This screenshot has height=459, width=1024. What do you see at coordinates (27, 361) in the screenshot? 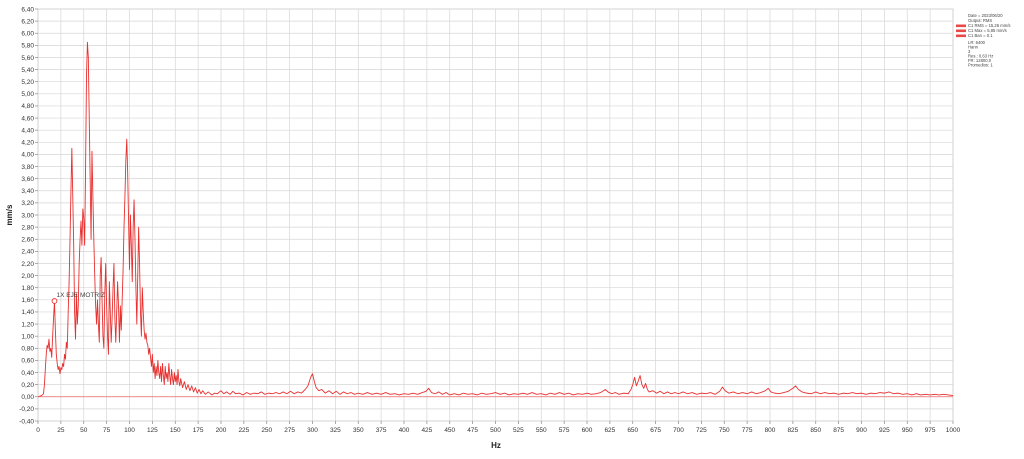
I see `y-tick-label: 0,60` at bounding box center [27, 361].